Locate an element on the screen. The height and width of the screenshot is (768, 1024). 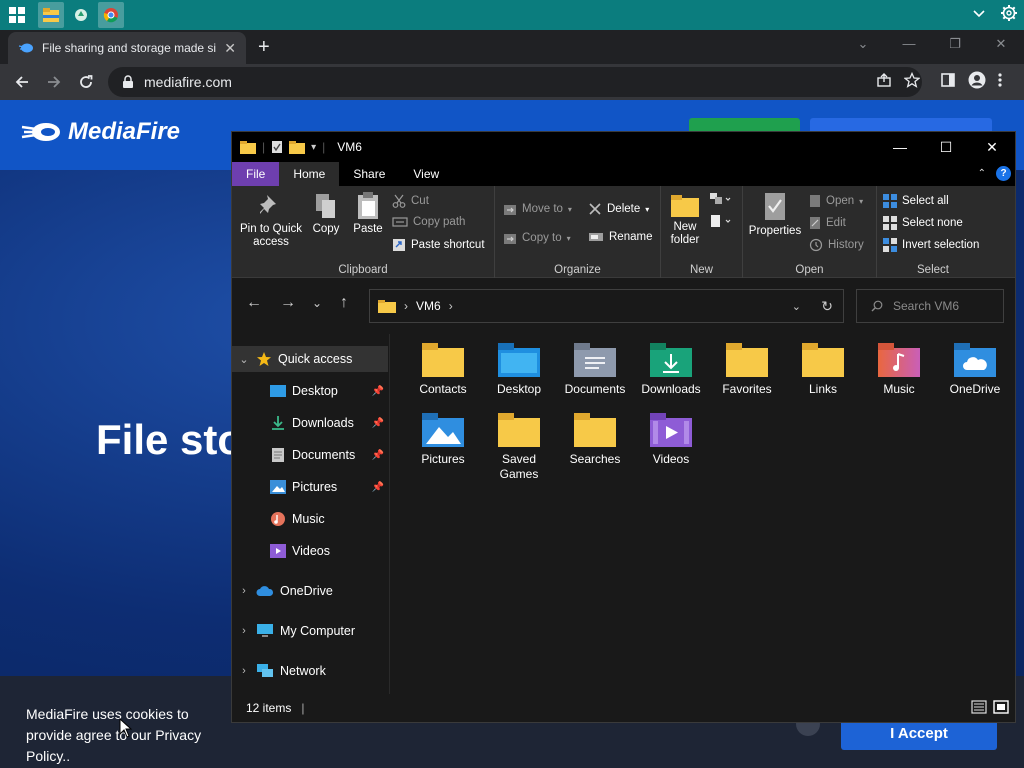
taskbar-file-explorer is located at coordinates (51, 15).